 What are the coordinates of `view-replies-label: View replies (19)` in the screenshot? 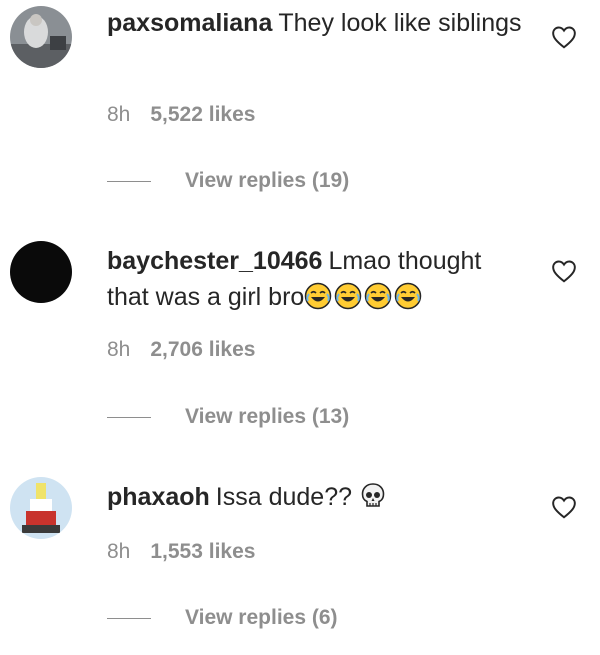 It's located at (267, 180).